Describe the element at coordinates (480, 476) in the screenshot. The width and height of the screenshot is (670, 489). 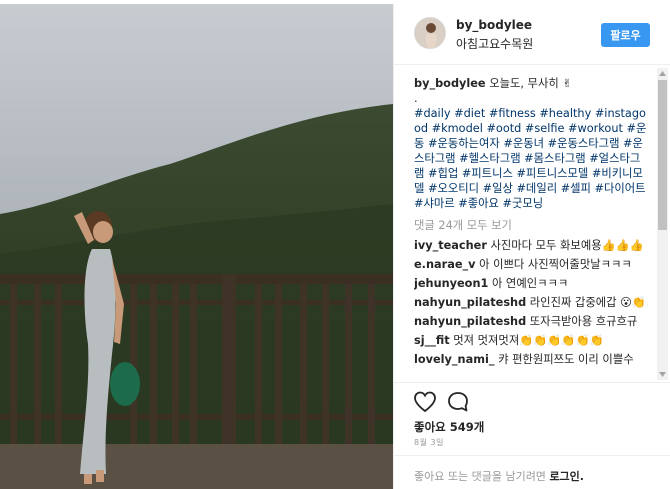
I see `login-prompt-text: 좋아요 또는 댓글을 남기려면` at that location.